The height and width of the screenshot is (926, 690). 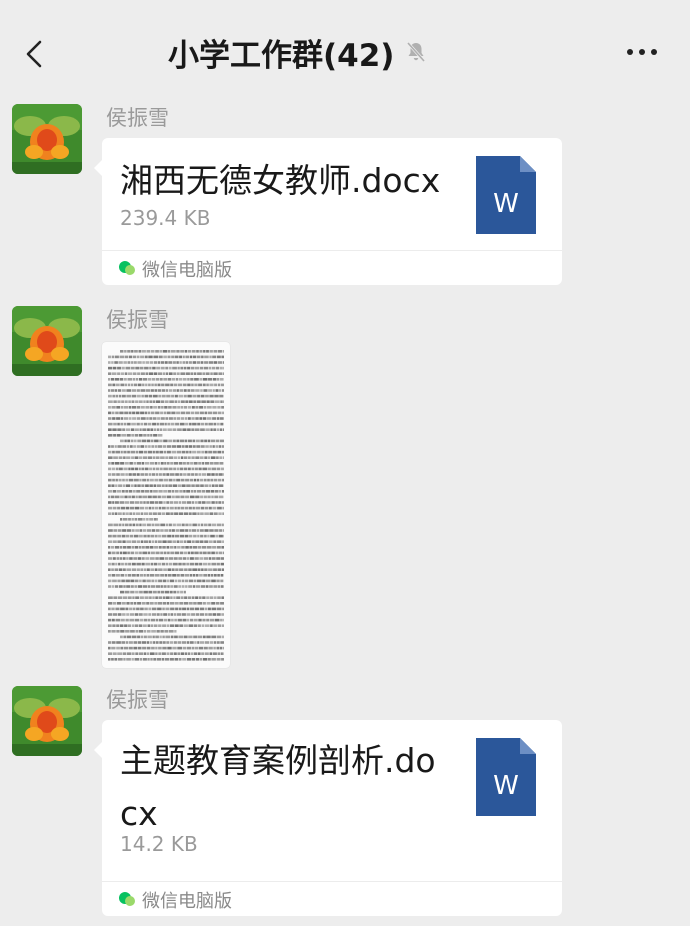 I want to click on image-message-thumbnail, so click(x=166, y=505).